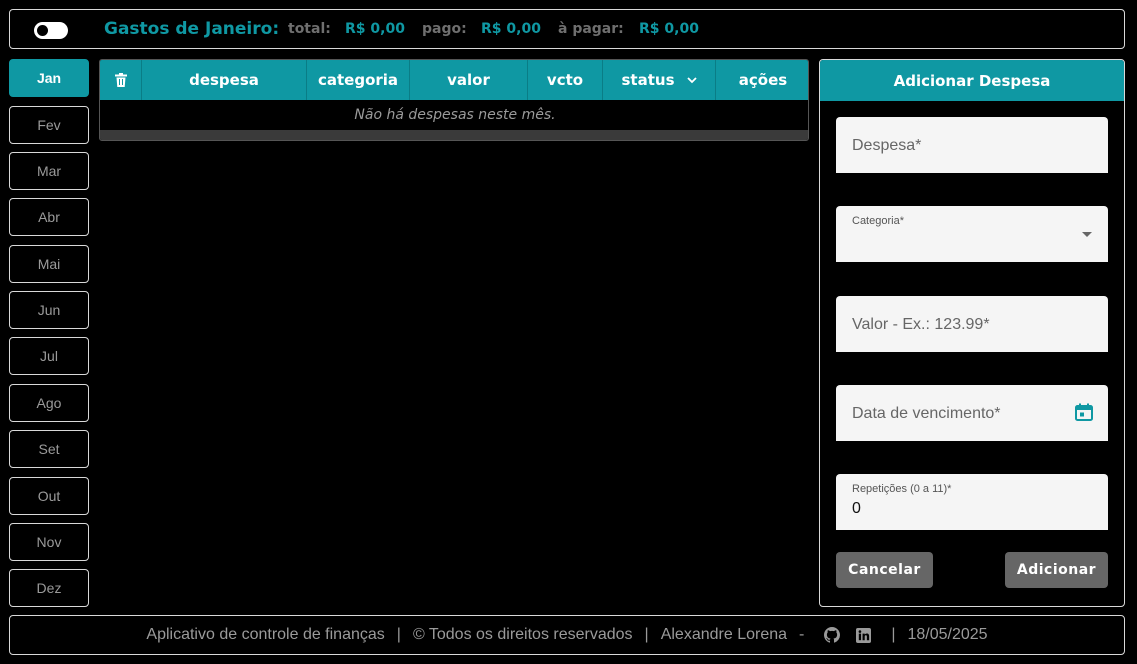  Describe the element at coordinates (49, 356) in the screenshot. I see `month-button-jul: Jul` at that location.